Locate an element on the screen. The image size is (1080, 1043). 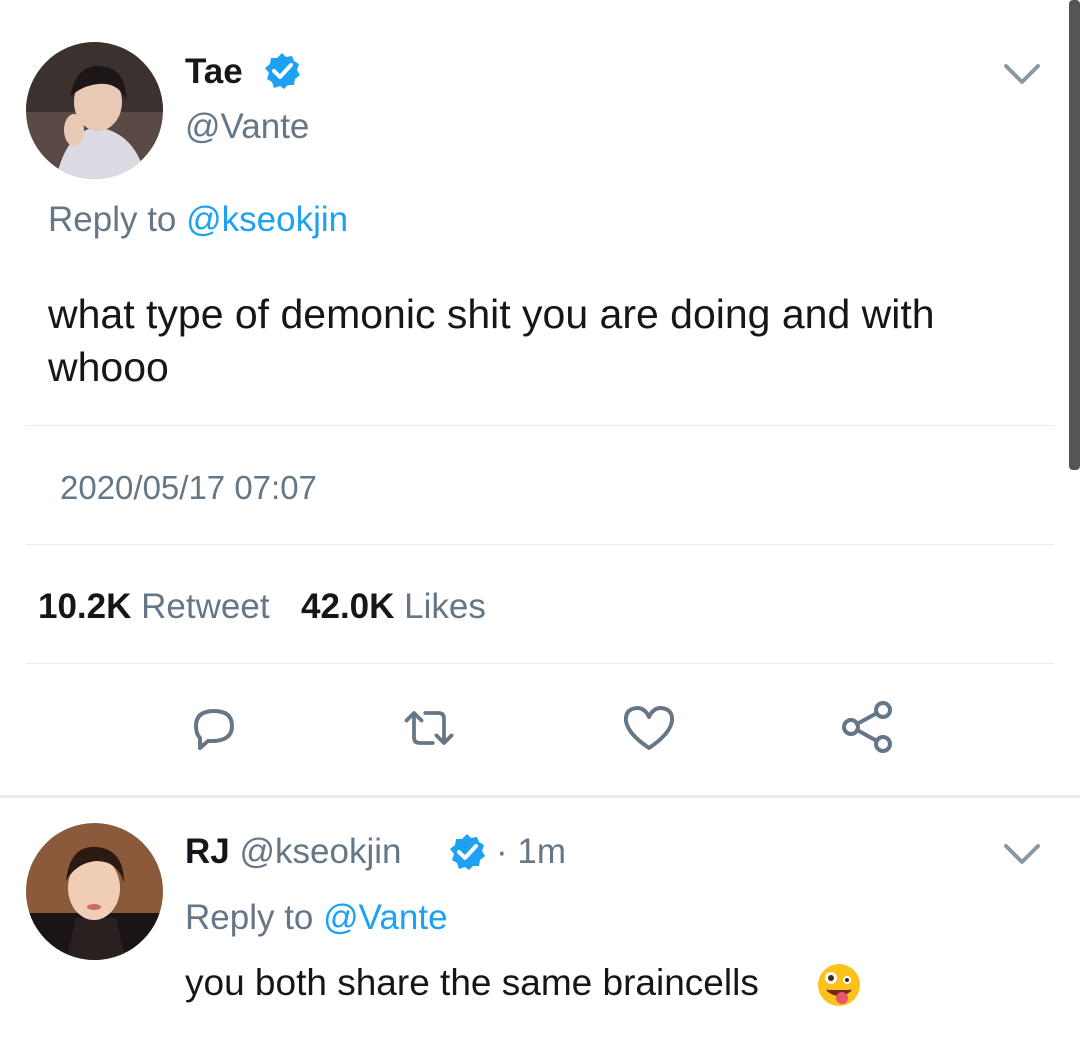
zany-face-emoji-icon is located at coordinates (839, 987).